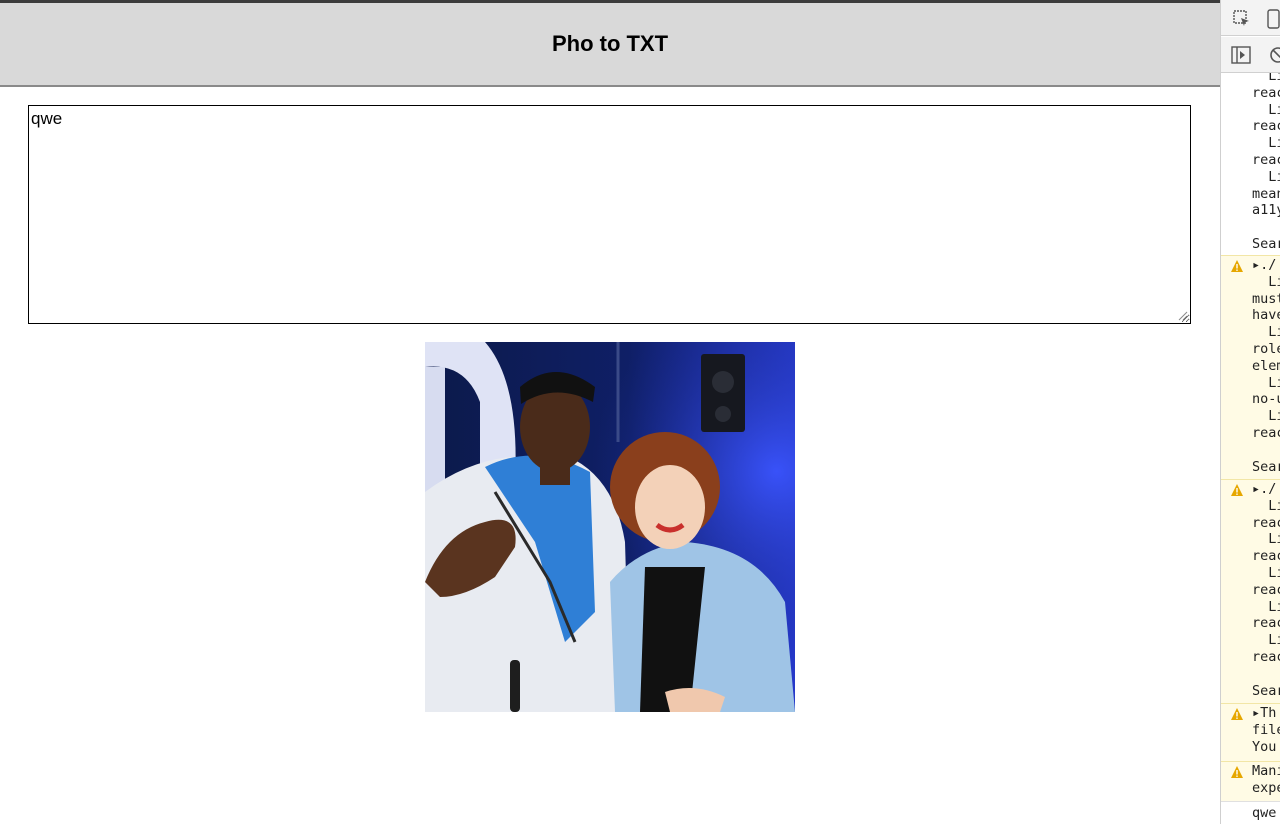 The image size is (1280, 824). Describe the element at coordinates (1264, 746) in the screenshot. I see `console-line: You` at that location.